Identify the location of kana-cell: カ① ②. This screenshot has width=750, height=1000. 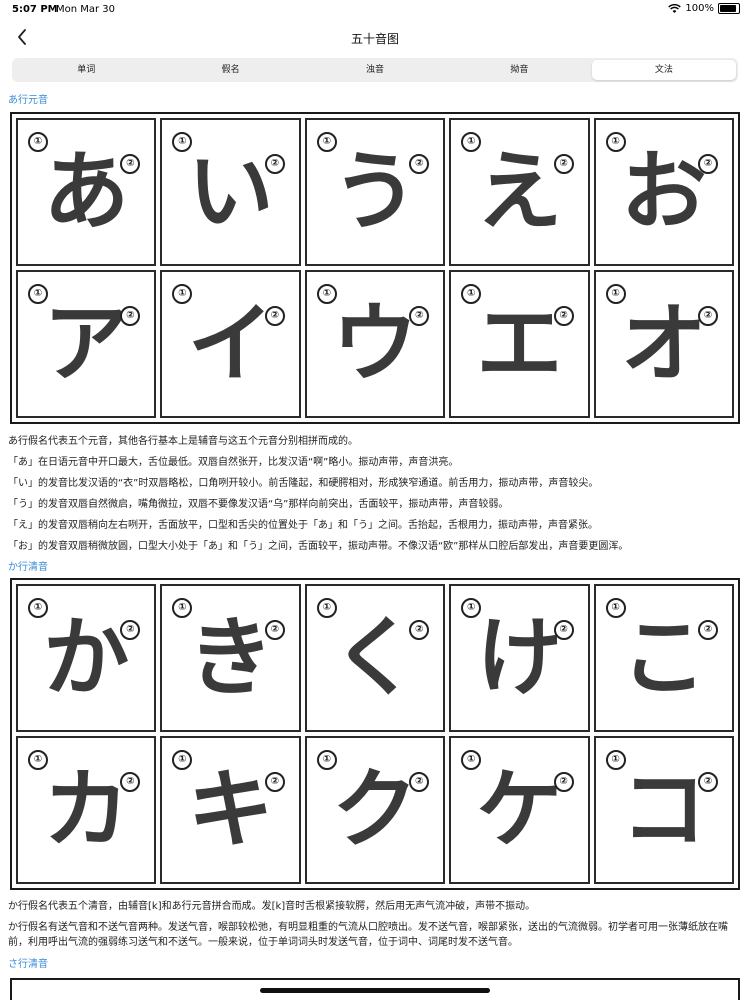
(86, 810).